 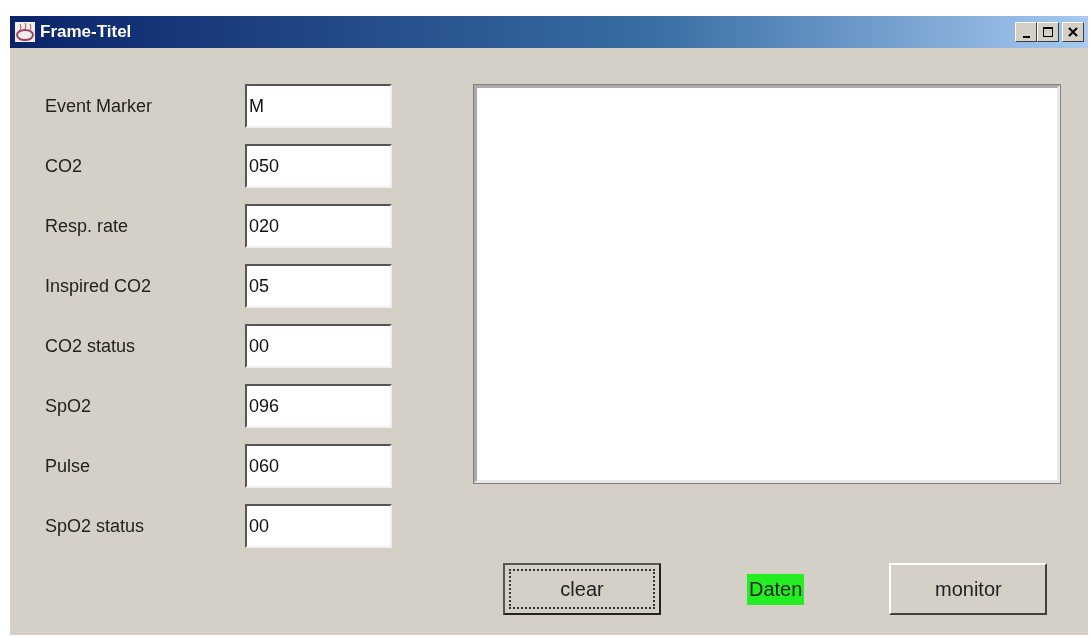 I want to click on field-label: CO2, so click(x=64, y=166).